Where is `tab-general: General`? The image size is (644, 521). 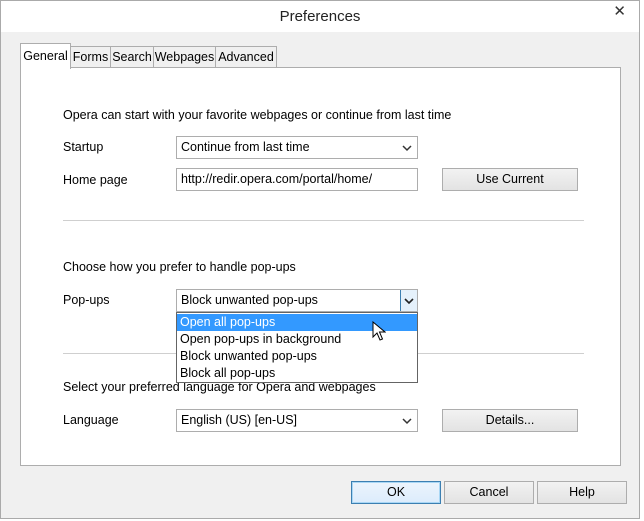
tab-general: General is located at coordinates (45, 56).